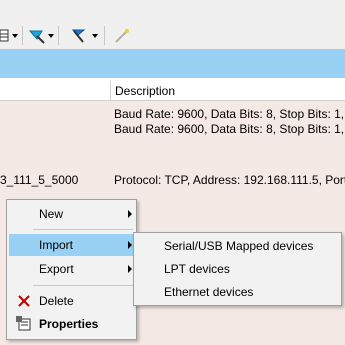 The height and width of the screenshot is (345, 345). I want to click on column-header-description: Description, so click(145, 91).